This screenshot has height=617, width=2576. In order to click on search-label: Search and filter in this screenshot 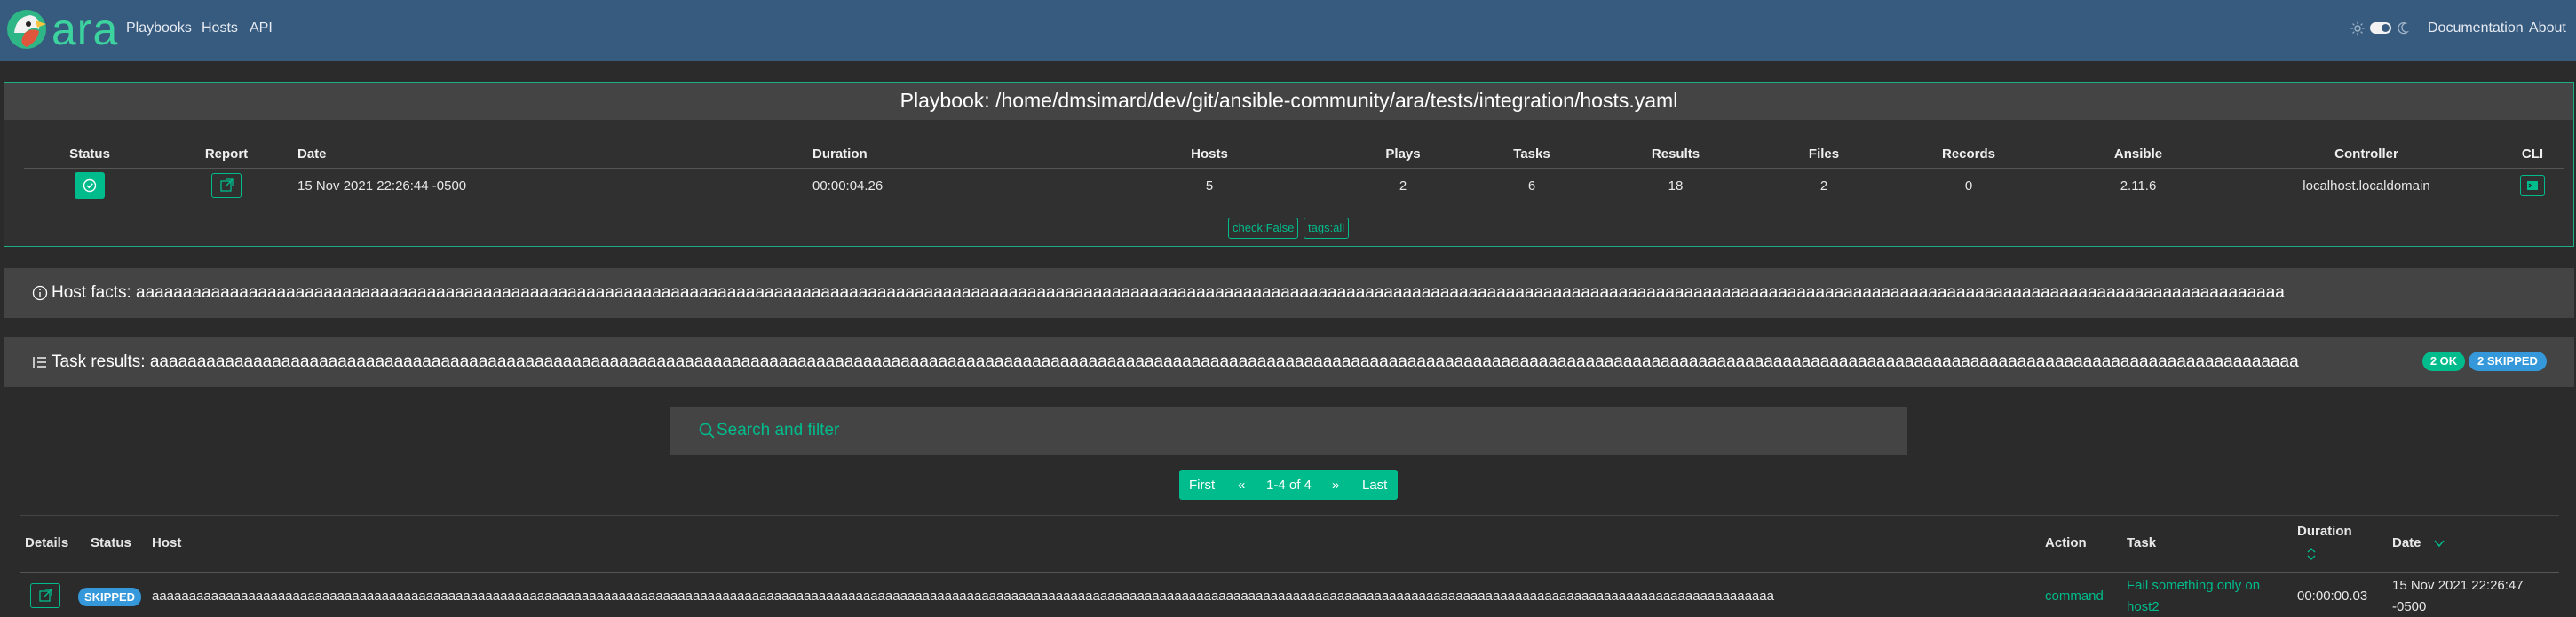, I will do `click(779, 430)`.